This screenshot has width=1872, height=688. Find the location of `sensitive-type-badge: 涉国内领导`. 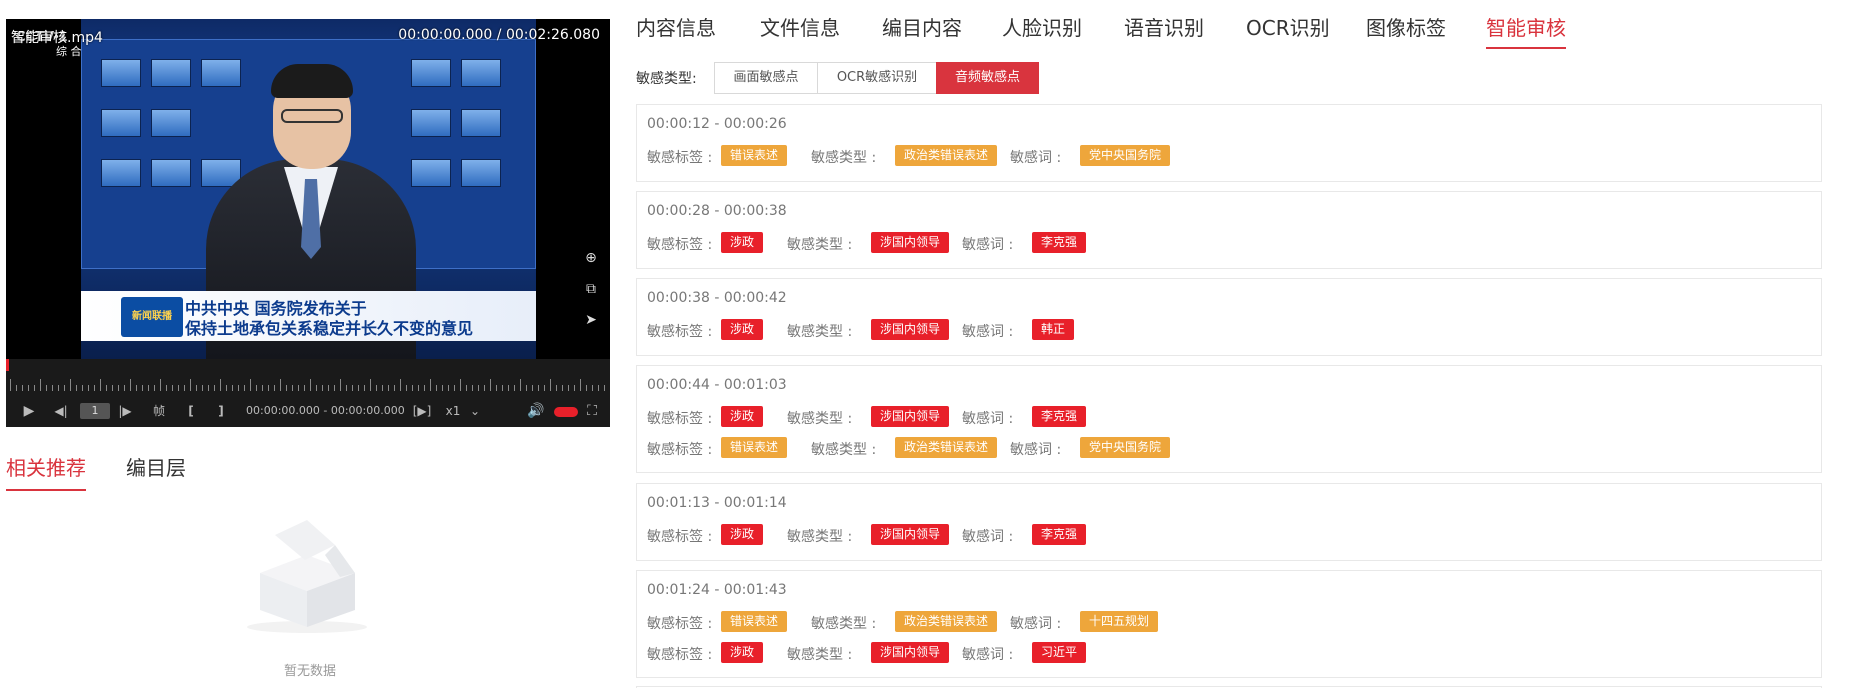

sensitive-type-badge: 涉国内领导 is located at coordinates (910, 534).